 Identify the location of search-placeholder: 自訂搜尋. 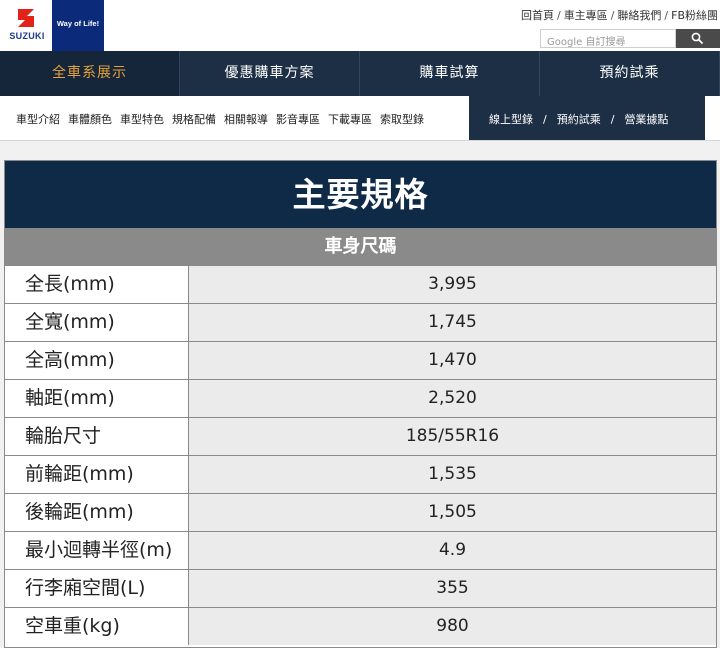
(605, 42).